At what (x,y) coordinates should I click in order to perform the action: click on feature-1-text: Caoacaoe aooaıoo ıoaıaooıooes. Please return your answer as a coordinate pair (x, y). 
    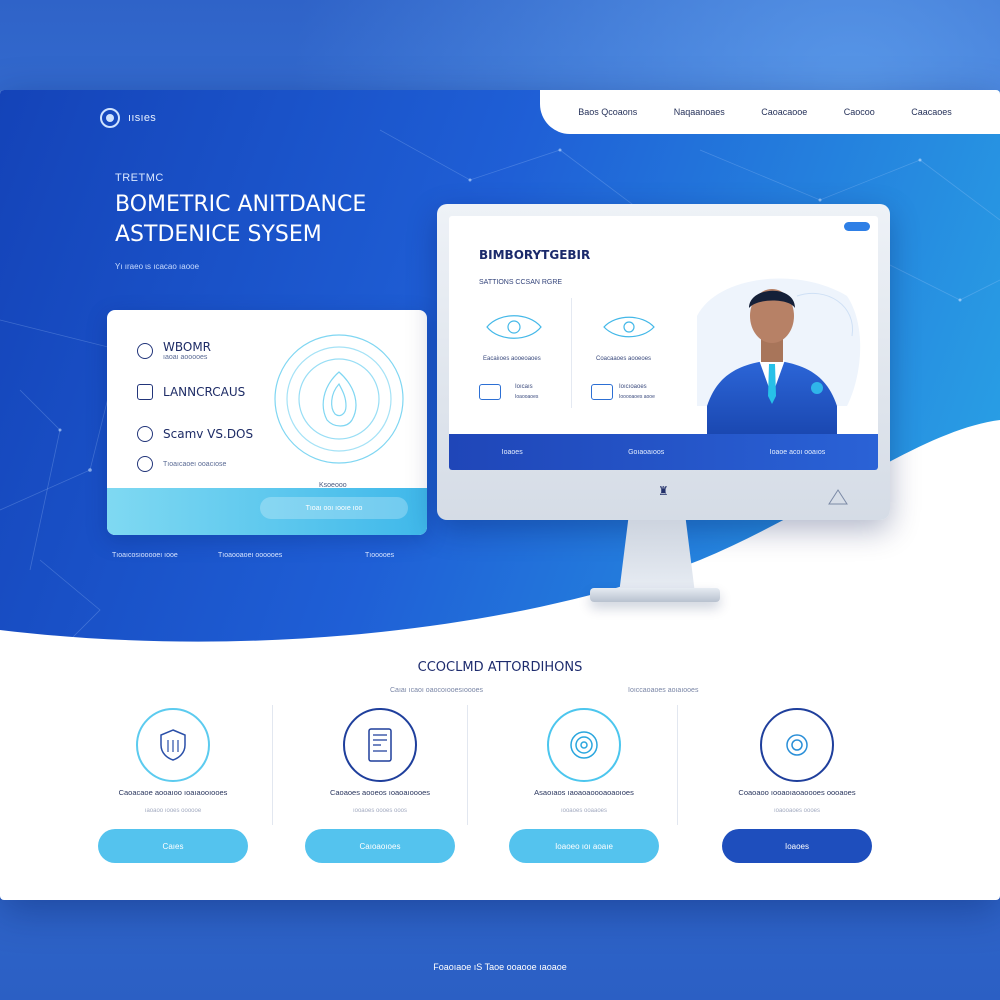
    Looking at the image, I should click on (173, 792).